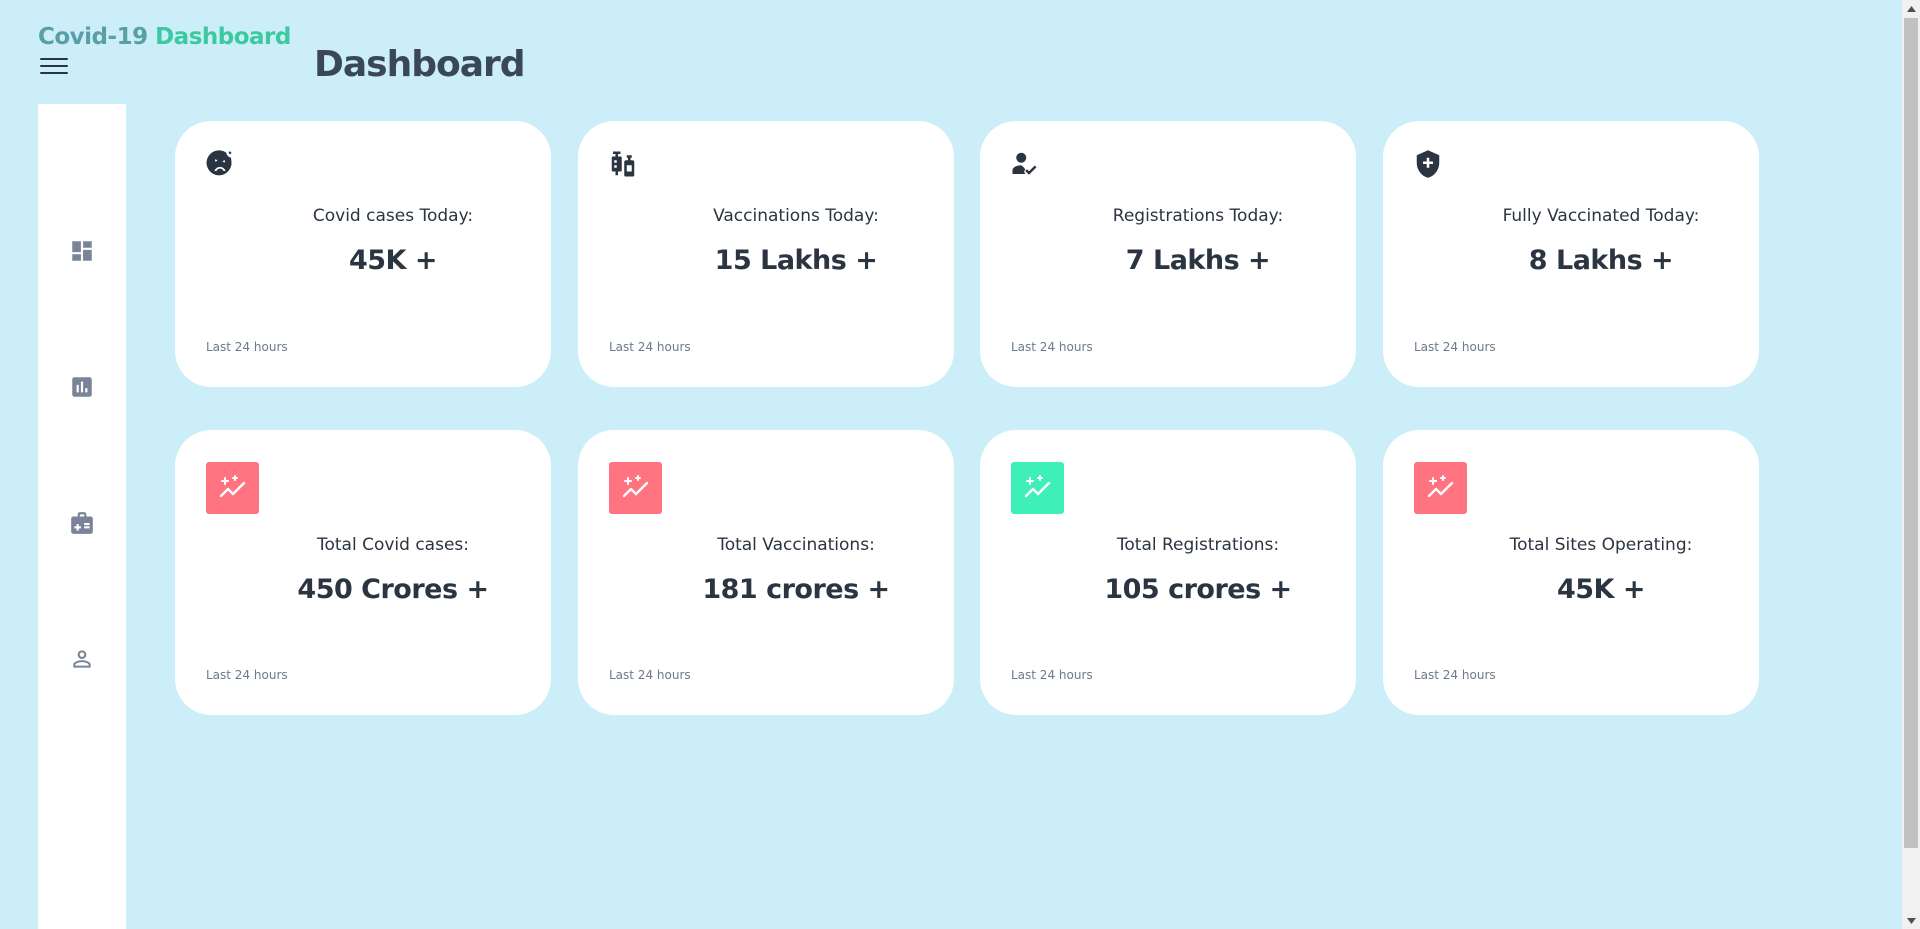 The width and height of the screenshot is (1920, 929). Describe the element at coordinates (1428, 164) in the screenshot. I see `shield-plus-icon` at that location.